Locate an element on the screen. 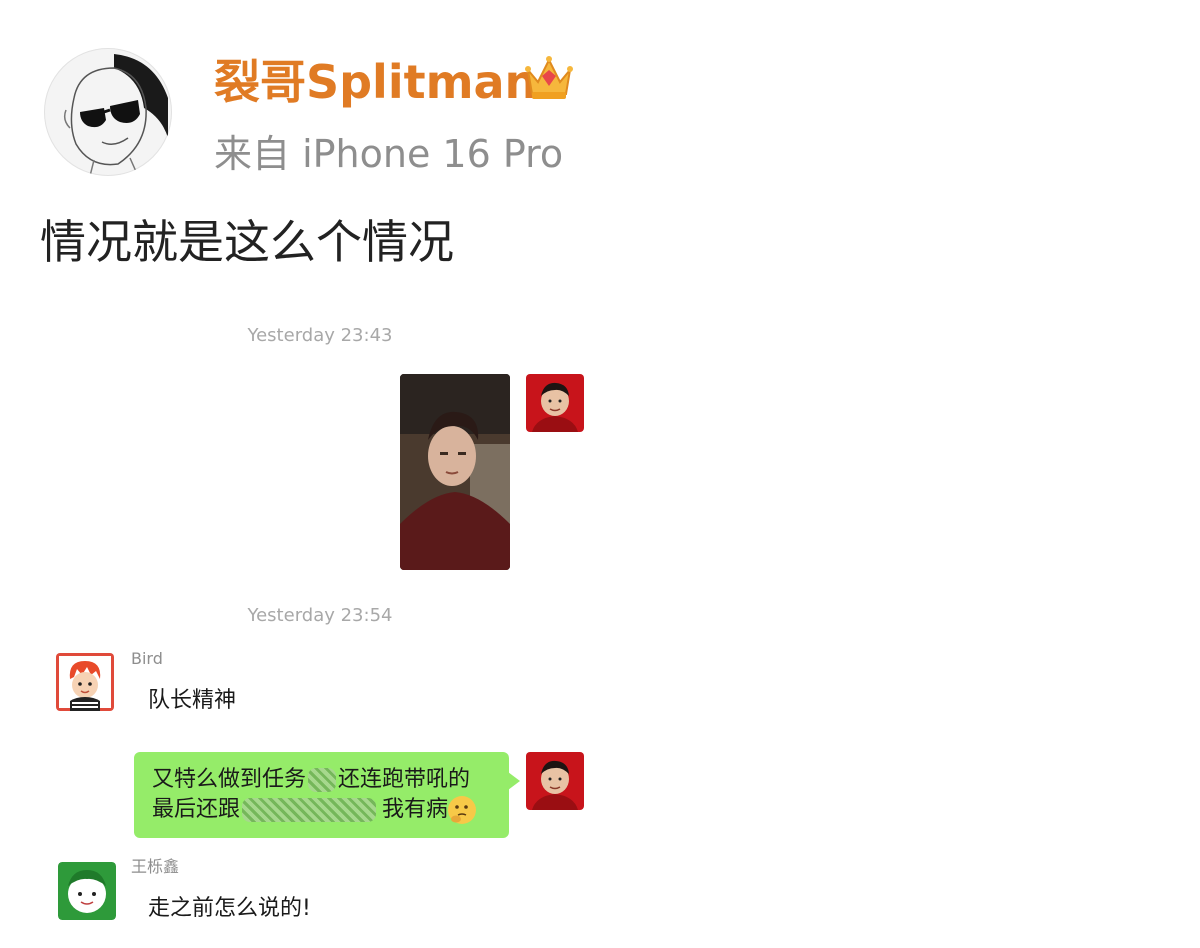  message-line: 最后还跟 我有病 is located at coordinates (314, 810).